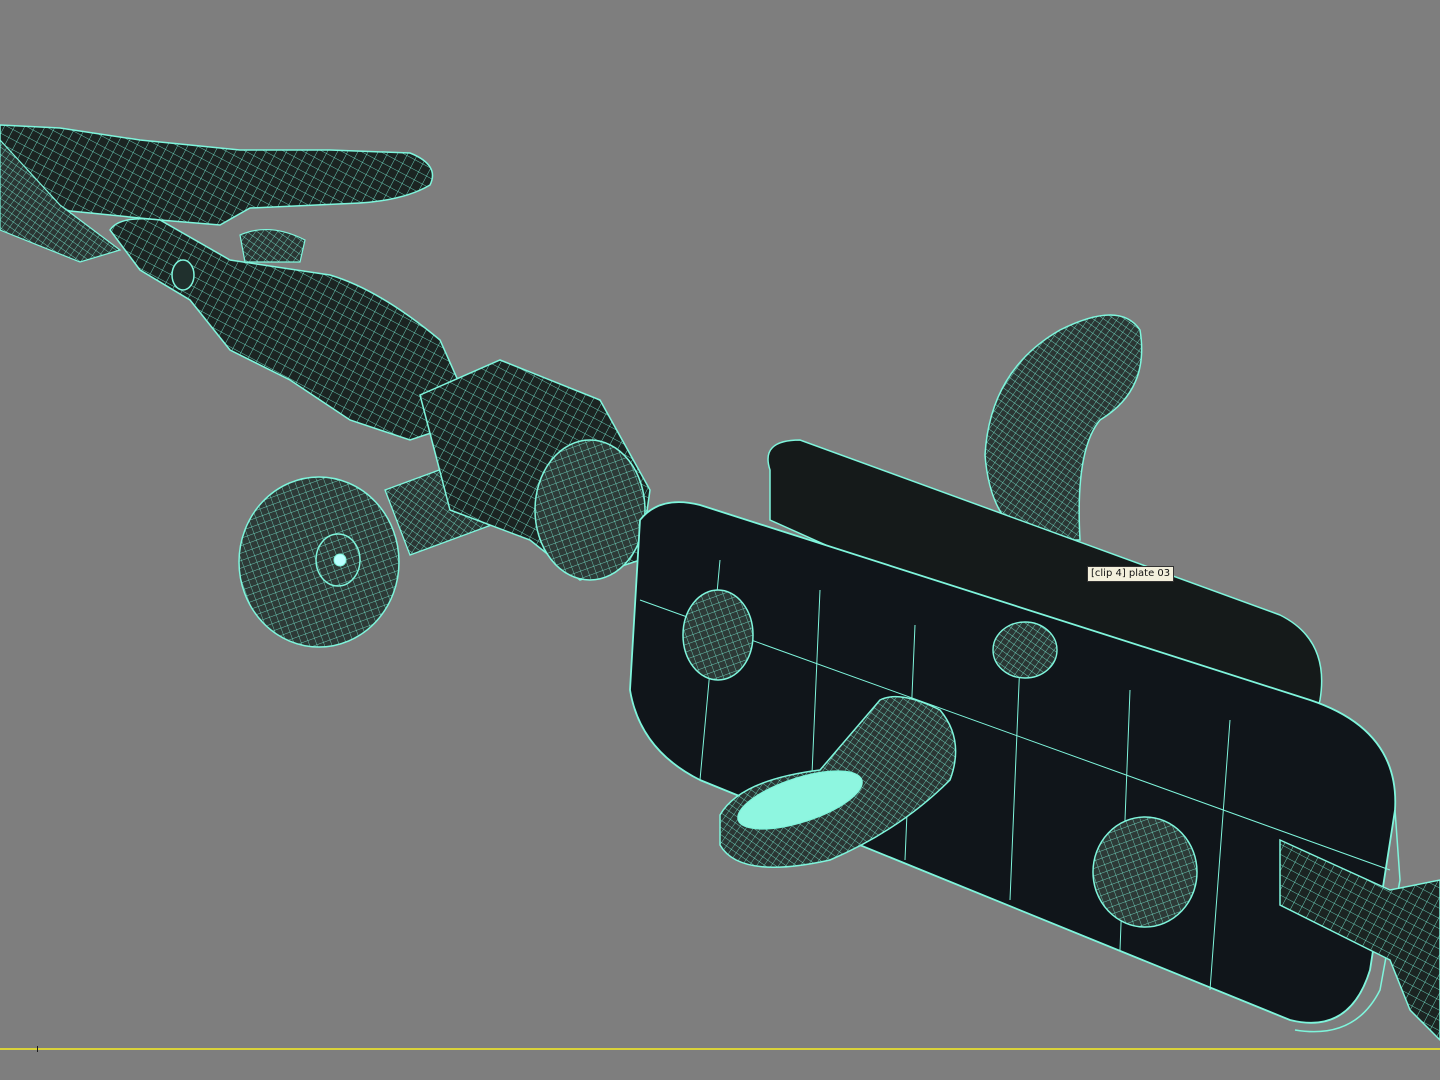 The width and height of the screenshot is (1440, 1080). What do you see at coordinates (720, 1049) in the screenshot?
I see `timeline-track` at bounding box center [720, 1049].